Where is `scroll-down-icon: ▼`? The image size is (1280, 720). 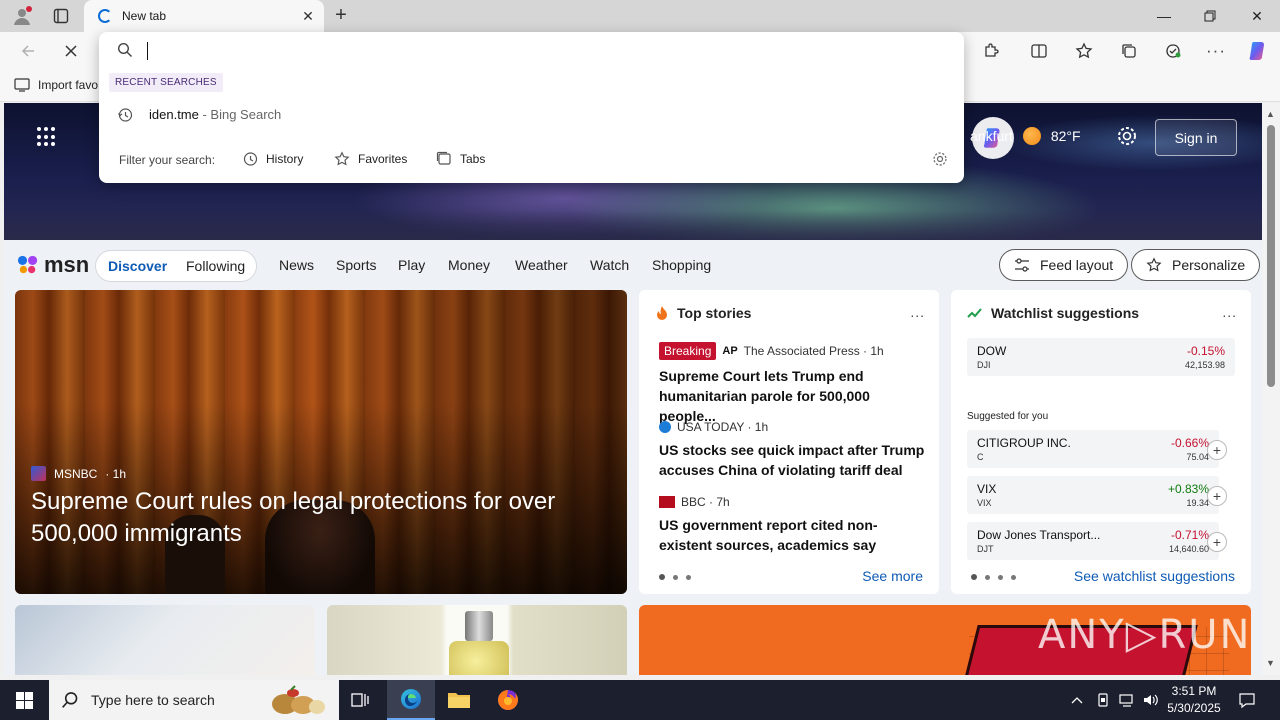 scroll-down-icon: ▼ is located at coordinates (1270, 663).